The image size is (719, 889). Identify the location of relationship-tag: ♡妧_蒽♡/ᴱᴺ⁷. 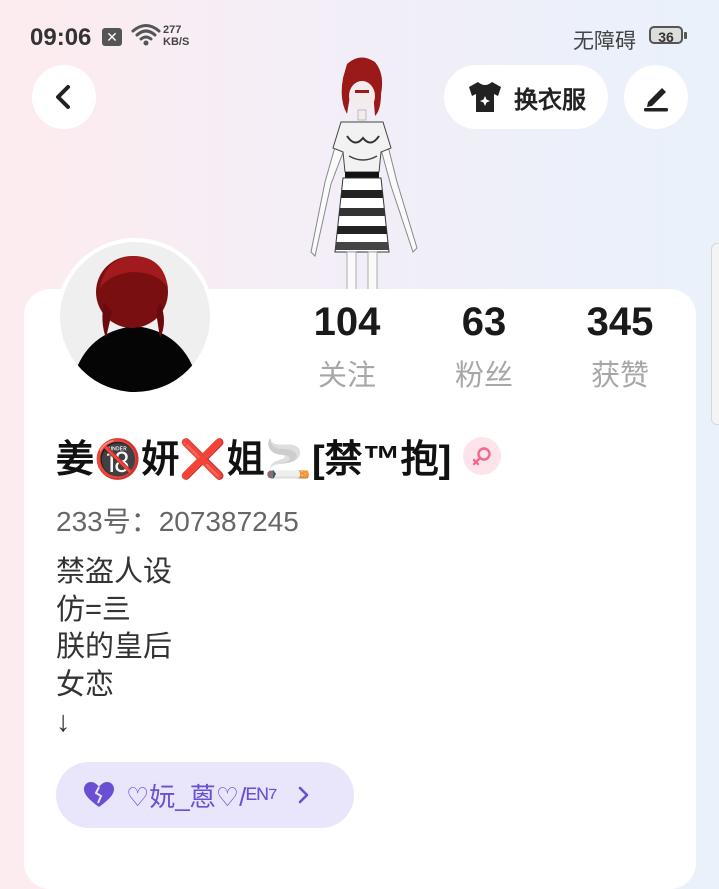
(205, 795).